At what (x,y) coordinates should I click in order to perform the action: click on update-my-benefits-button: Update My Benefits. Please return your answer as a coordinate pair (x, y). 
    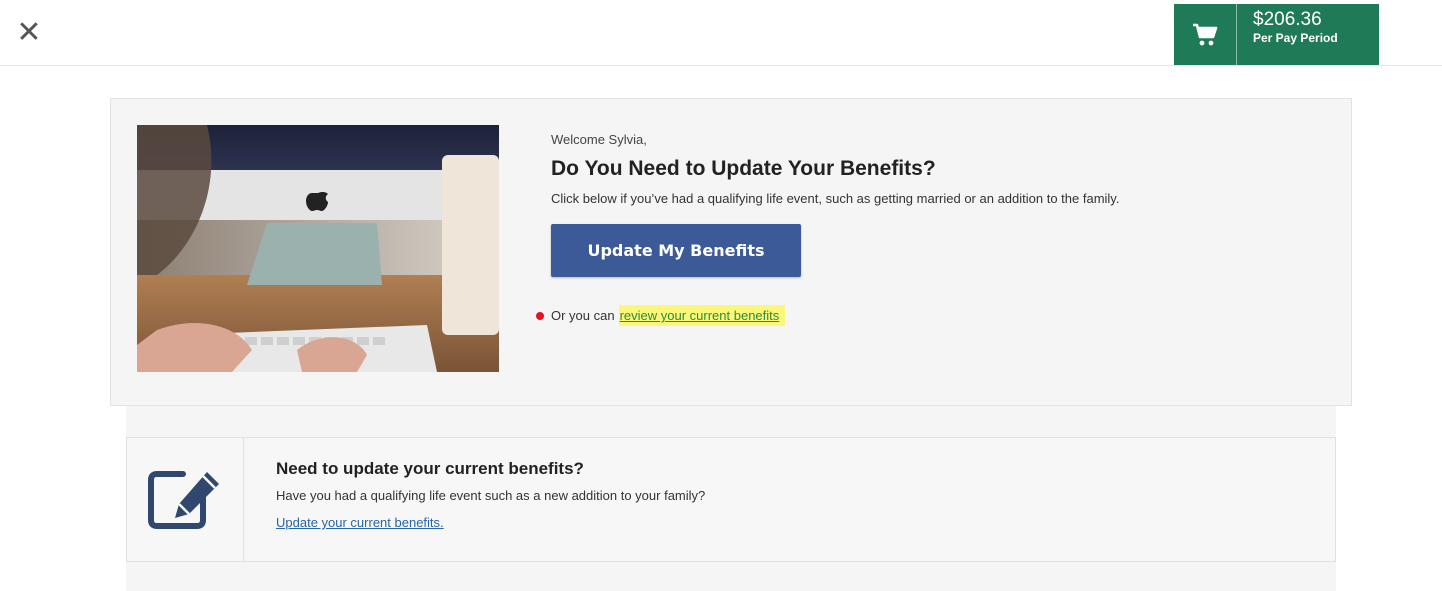
    Looking at the image, I should click on (676, 250).